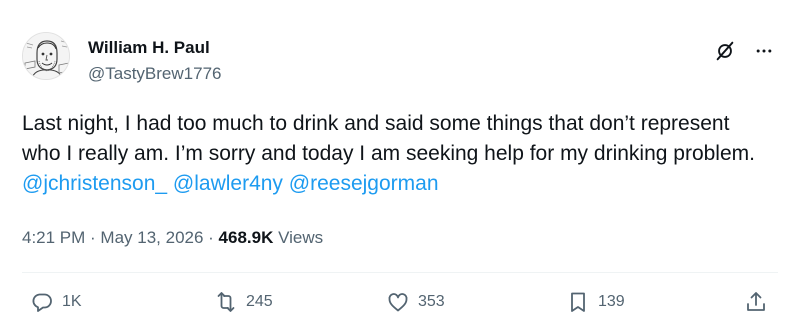 This screenshot has width=800, height=334. Describe the element at coordinates (226, 302) in the screenshot. I see `repost-icon` at that location.